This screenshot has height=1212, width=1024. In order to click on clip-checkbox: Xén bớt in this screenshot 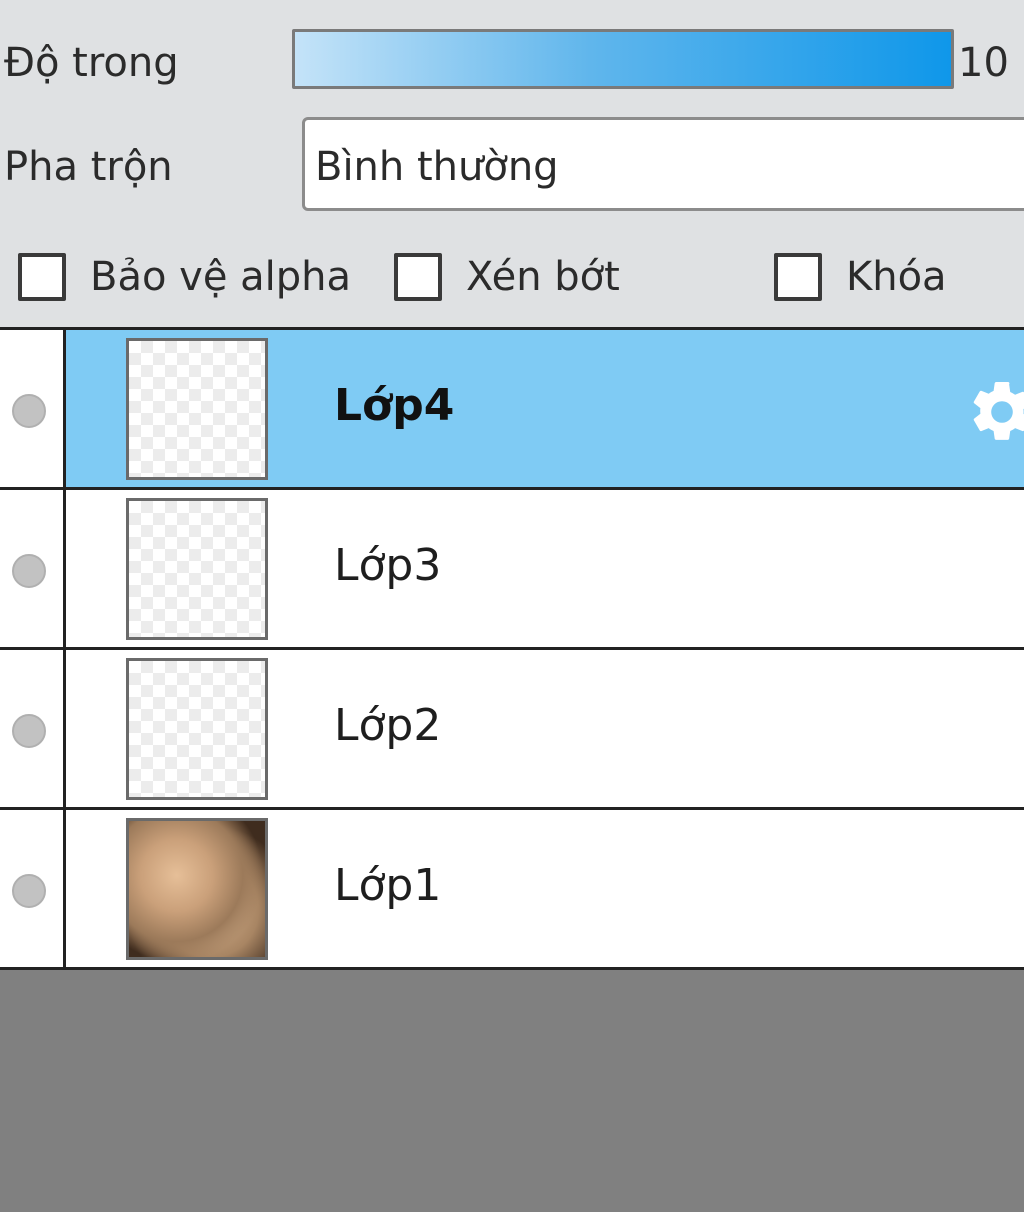, I will do `click(507, 277)`.